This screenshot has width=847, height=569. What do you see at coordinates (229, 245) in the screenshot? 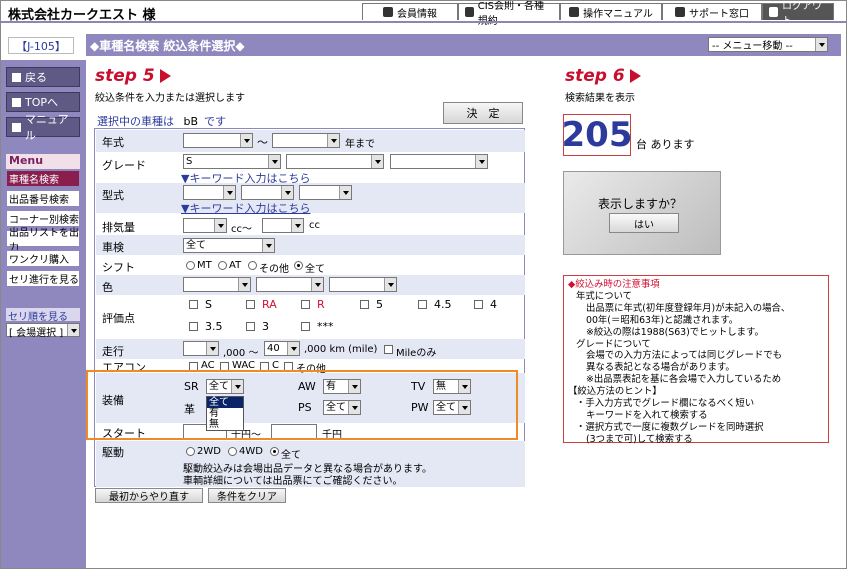
I see `shaken-select: 全て` at bounding box center [229, 245].